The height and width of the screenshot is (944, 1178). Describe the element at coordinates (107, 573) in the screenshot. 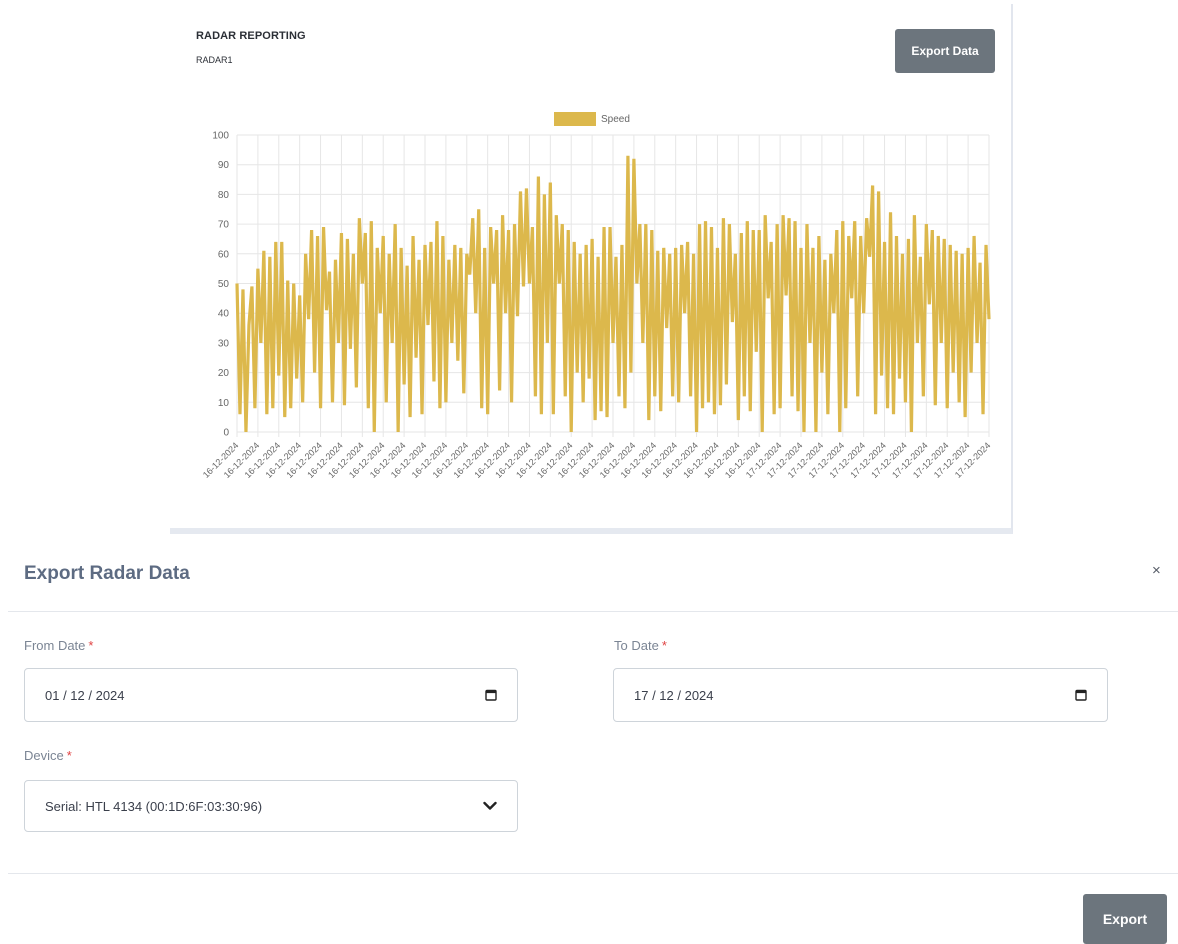

I see `modal-title: Export Radar Data` at that location.